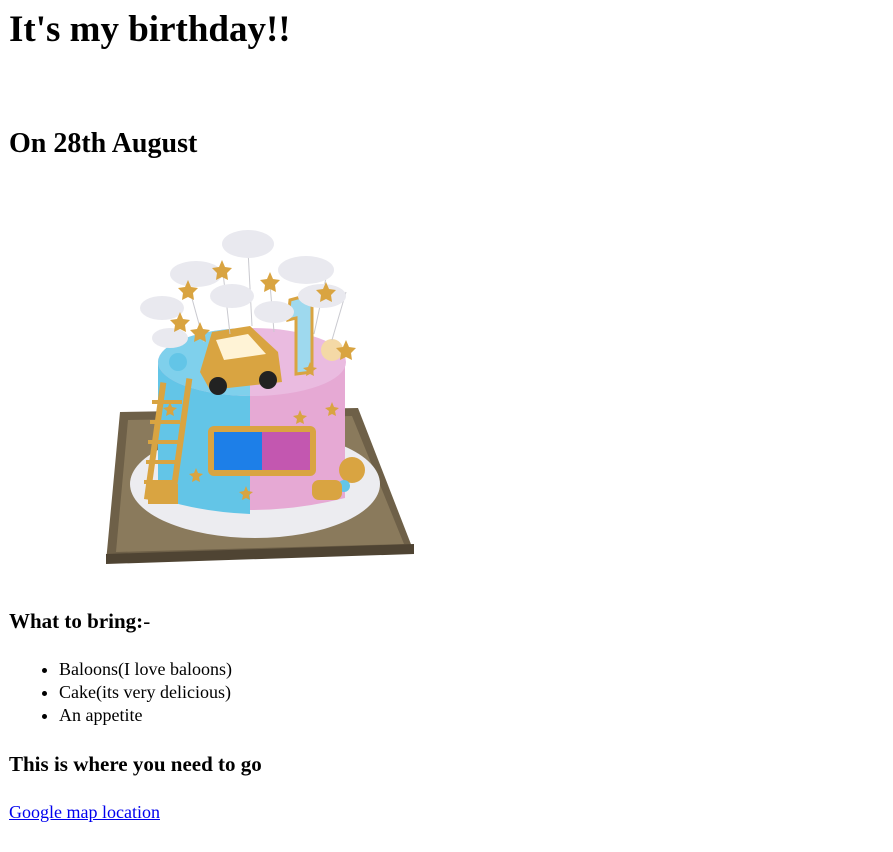  What do you see at coordinates (147, 621) in the screenshot?
I see `what-to-bring-heading-tail: -` at bounding box center [147, 621].